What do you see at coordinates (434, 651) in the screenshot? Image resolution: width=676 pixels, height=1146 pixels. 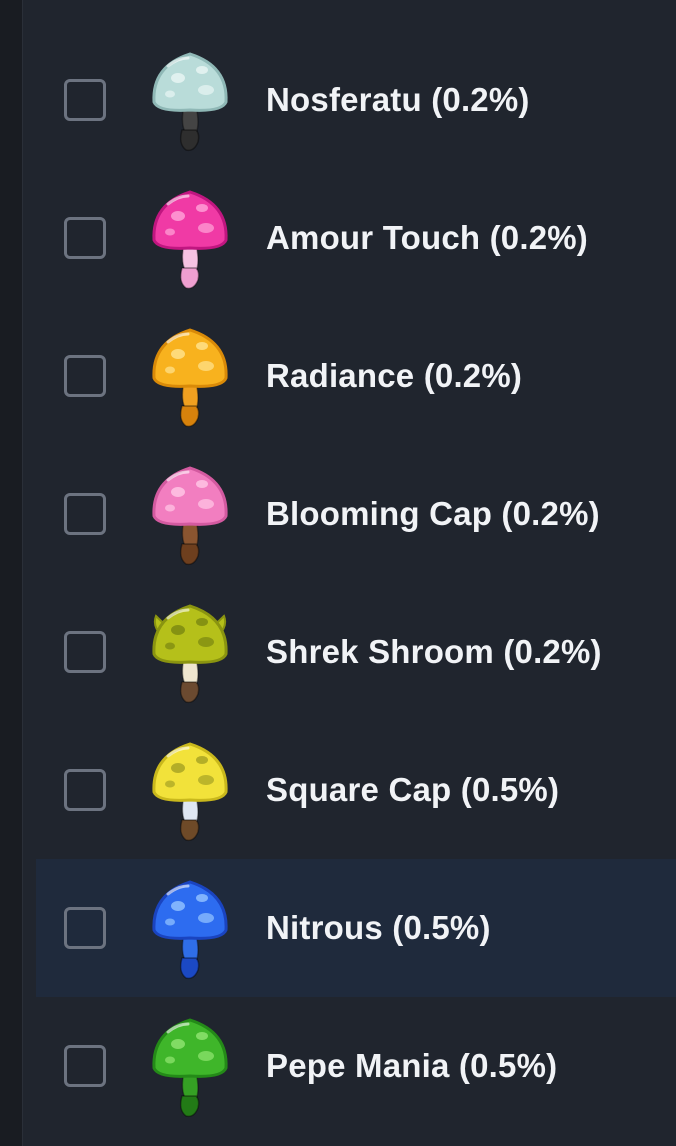 I see `item-label: Shrek Shroom (0.2%)` at bounding box center [434, 651].